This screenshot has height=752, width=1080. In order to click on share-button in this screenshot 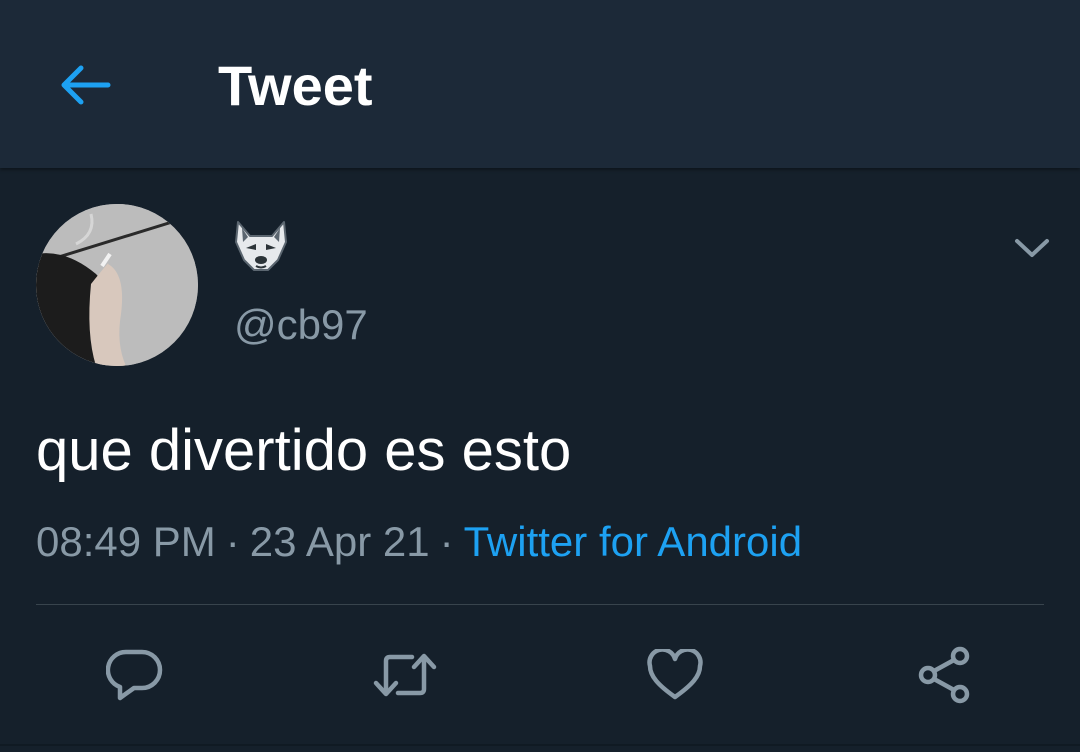, I will do `click(945, 675)`.